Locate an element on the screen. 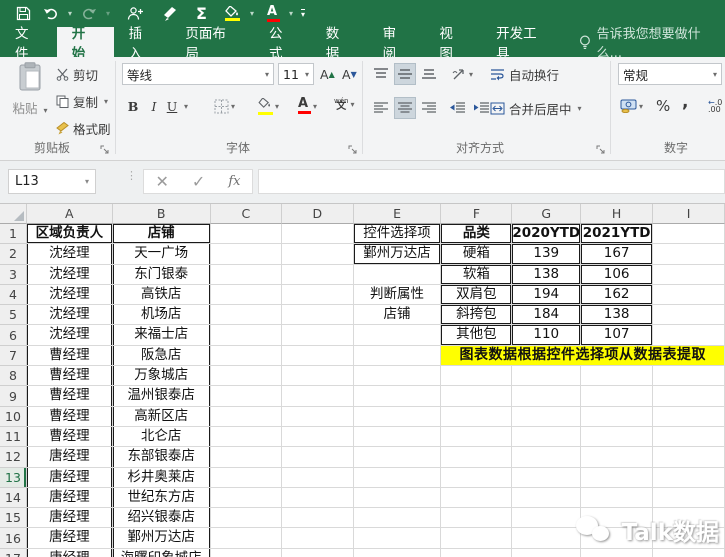 The width and height of the screenshot is (725, 557). fill-color-dropdown-icon: ▾ is located at coordinates (252, 13).